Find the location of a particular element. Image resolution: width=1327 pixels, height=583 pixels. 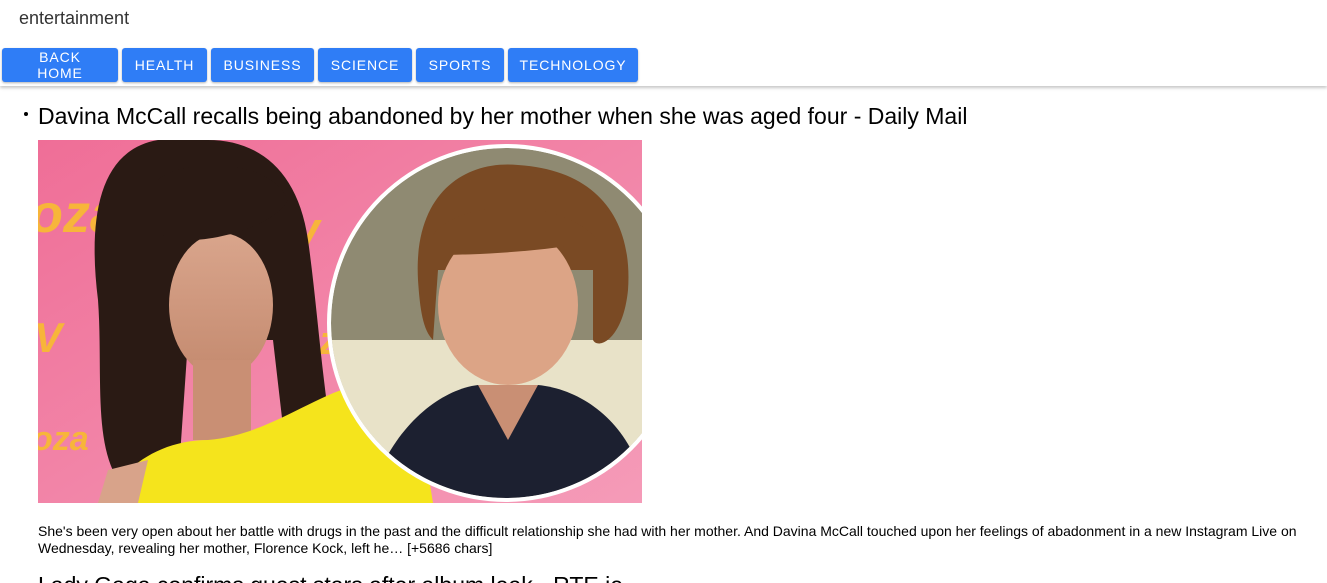

science-button: SCIENCE is located at coordinates (365, 65).